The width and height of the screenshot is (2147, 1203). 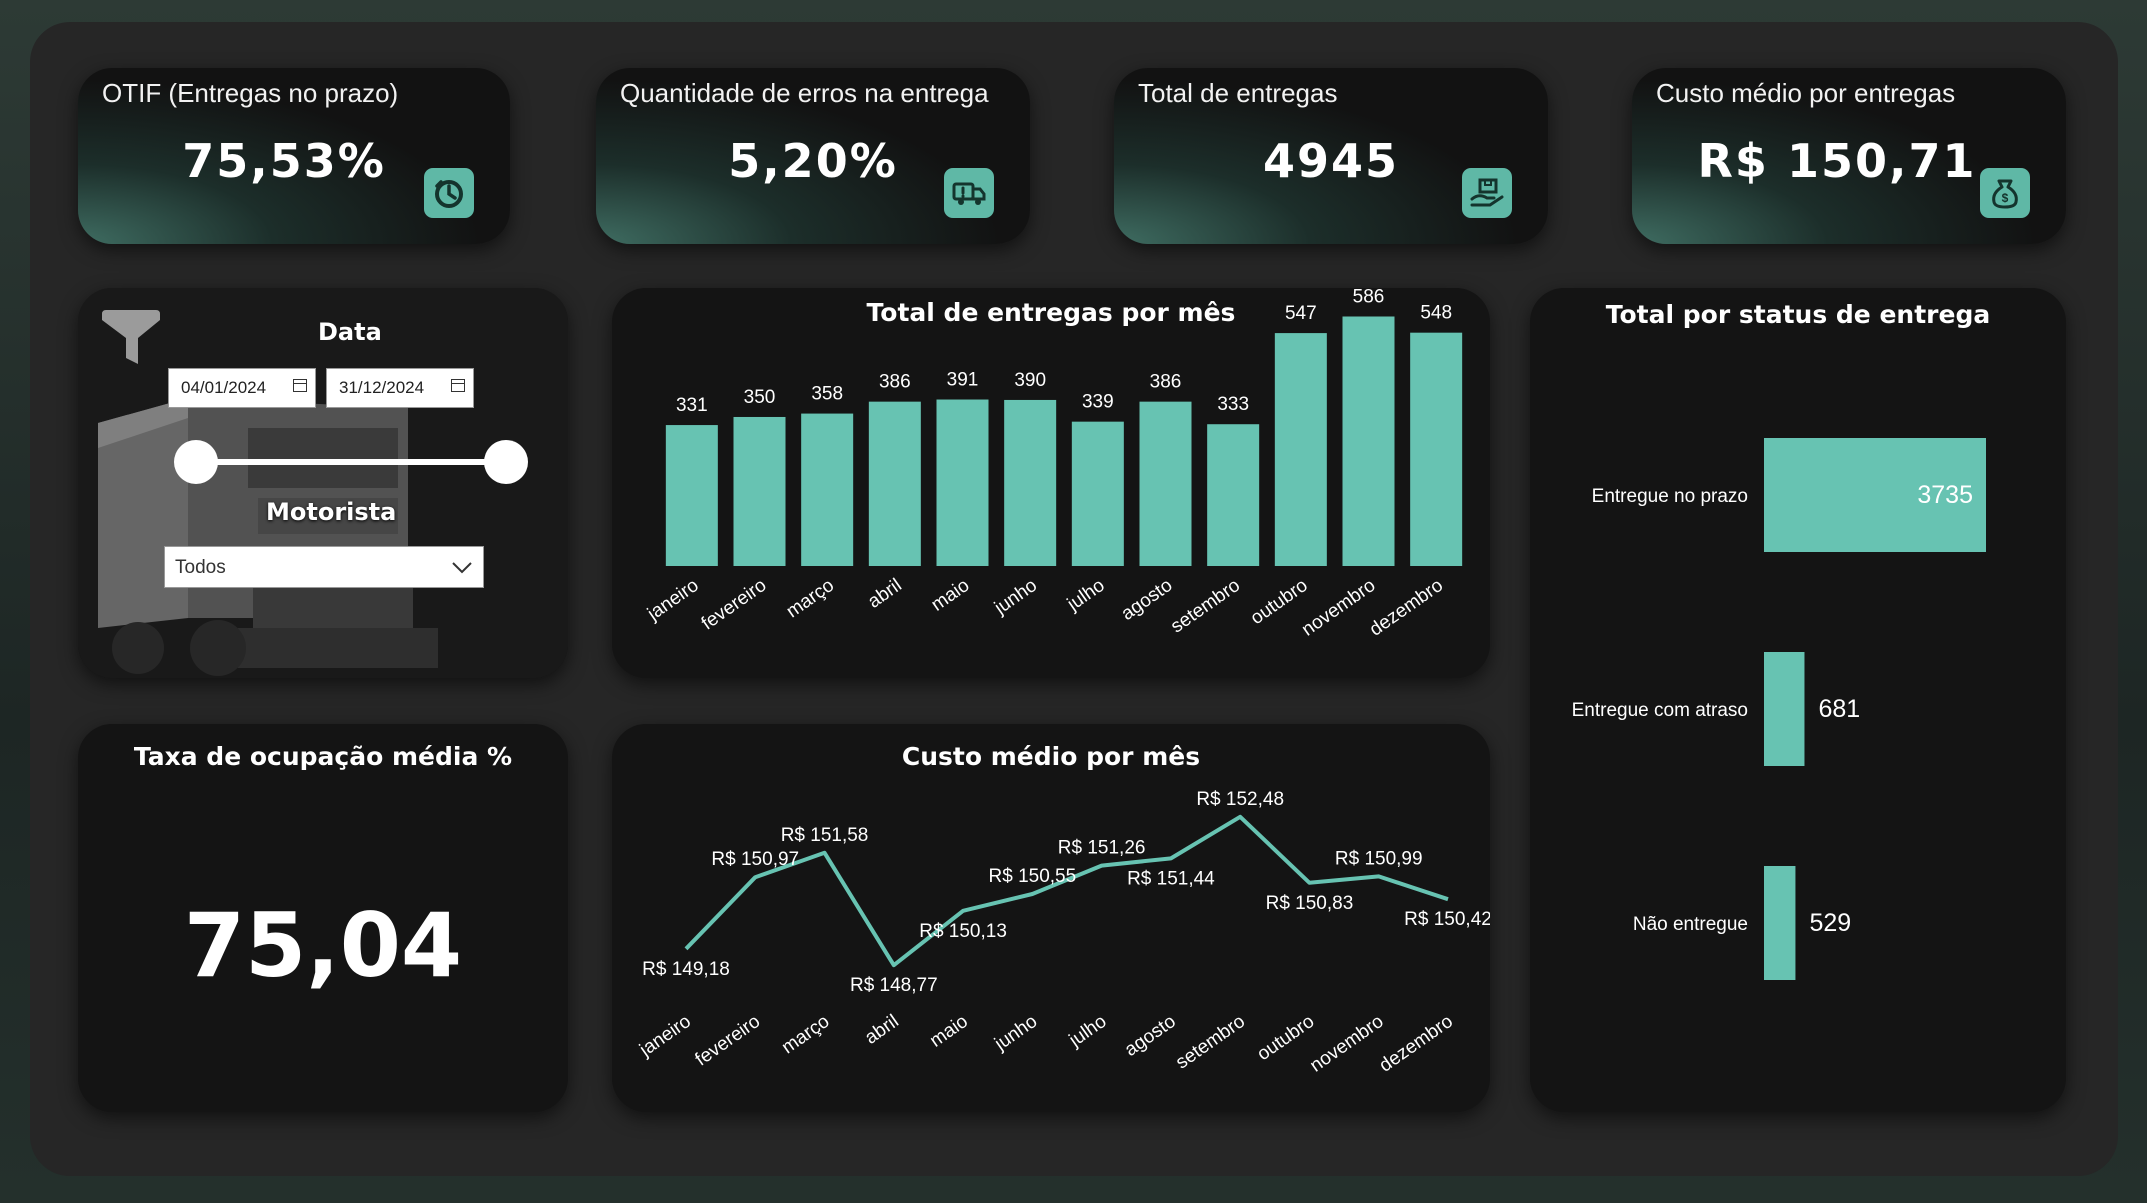 What do you see at coordinates (1331, 156) in the screenshot?
I see `kpi-card-total: Total de entregas 4945` at bounding box center [1331, 156].